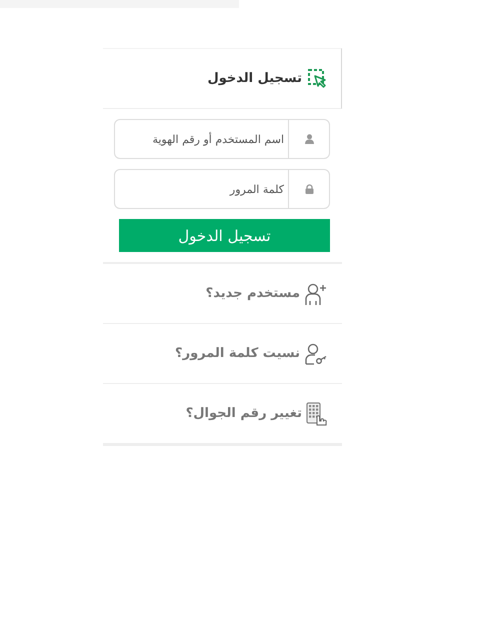 The height and width of the screenshot is (625, 480). Describe the element at coordinates (309, 139) in the screenshot. I see `user-icon` at that location.